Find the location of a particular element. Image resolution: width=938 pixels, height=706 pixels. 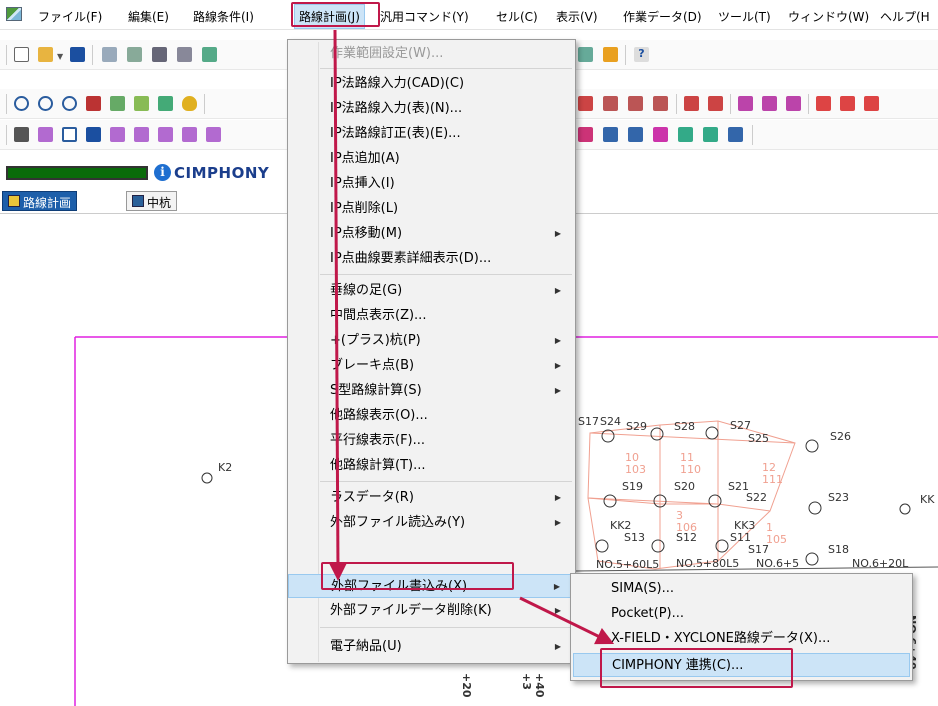

menu-route-plan: 路線計画(J) is located at coordinates (329, 16).